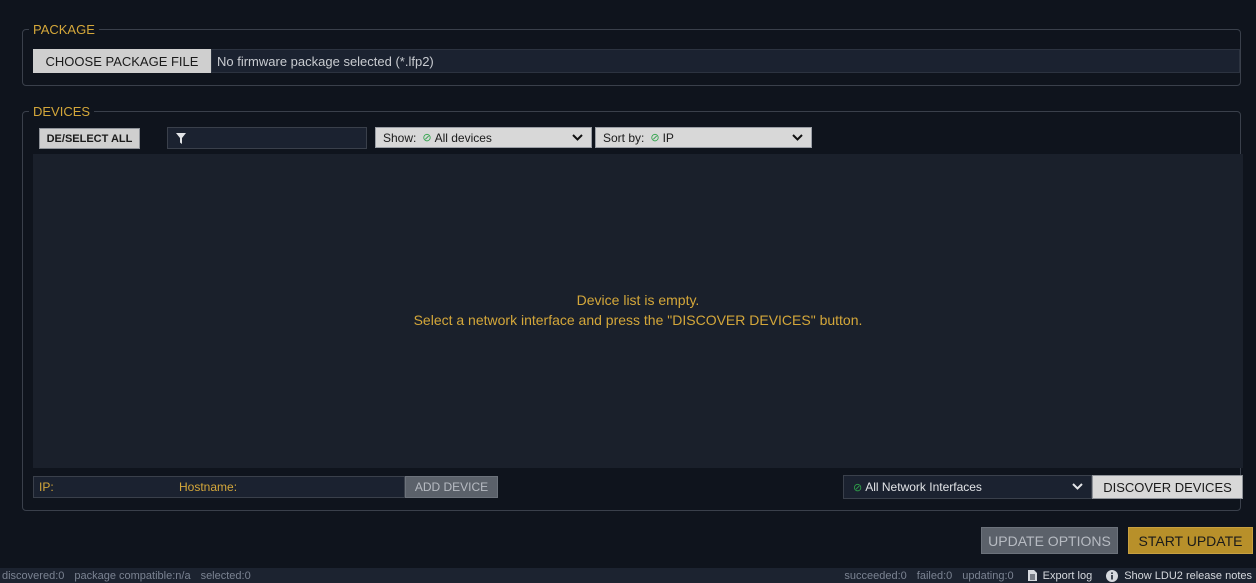  What do you see at coordinates (1112, 575) in the screenshot?
I see `info-icon` at bounding box center [1112, 575].